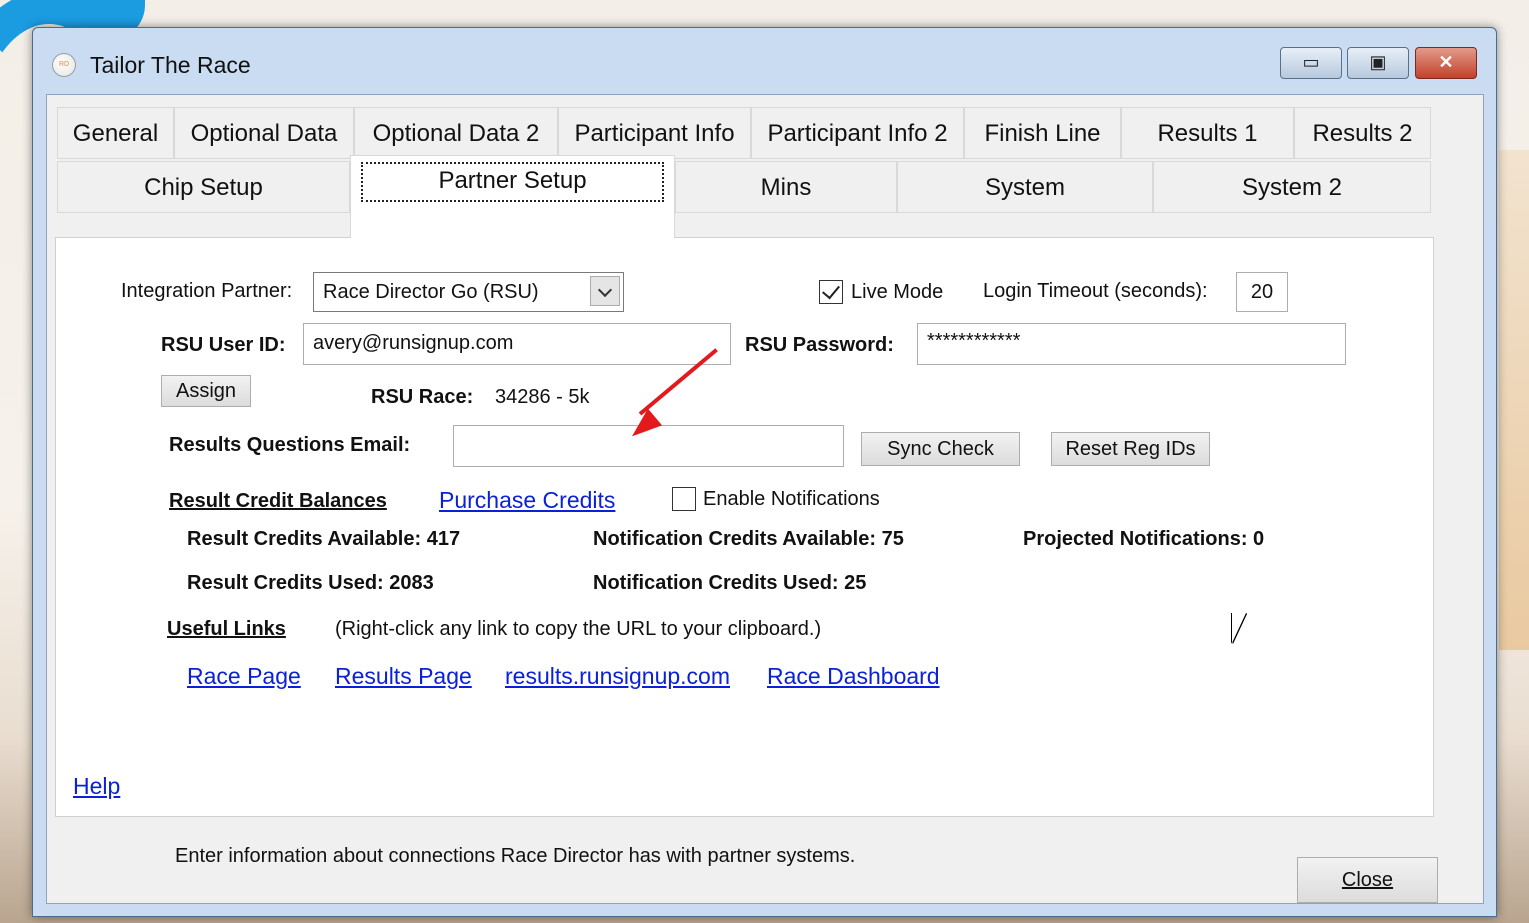 The width and height of the screenshot is (1529, 923). I want to click on results-runsignup-link: results.runsignup.com, so click(617, 676).